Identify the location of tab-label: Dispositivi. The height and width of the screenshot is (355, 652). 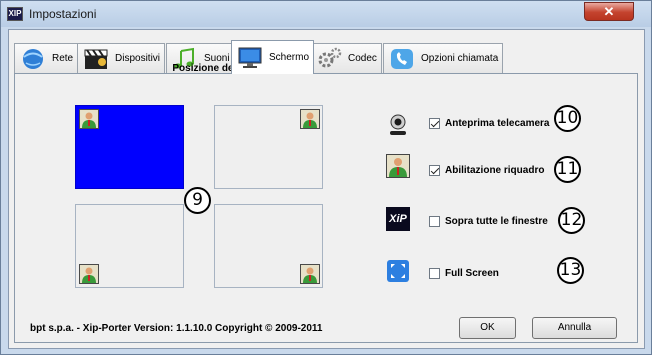
(138, 58).